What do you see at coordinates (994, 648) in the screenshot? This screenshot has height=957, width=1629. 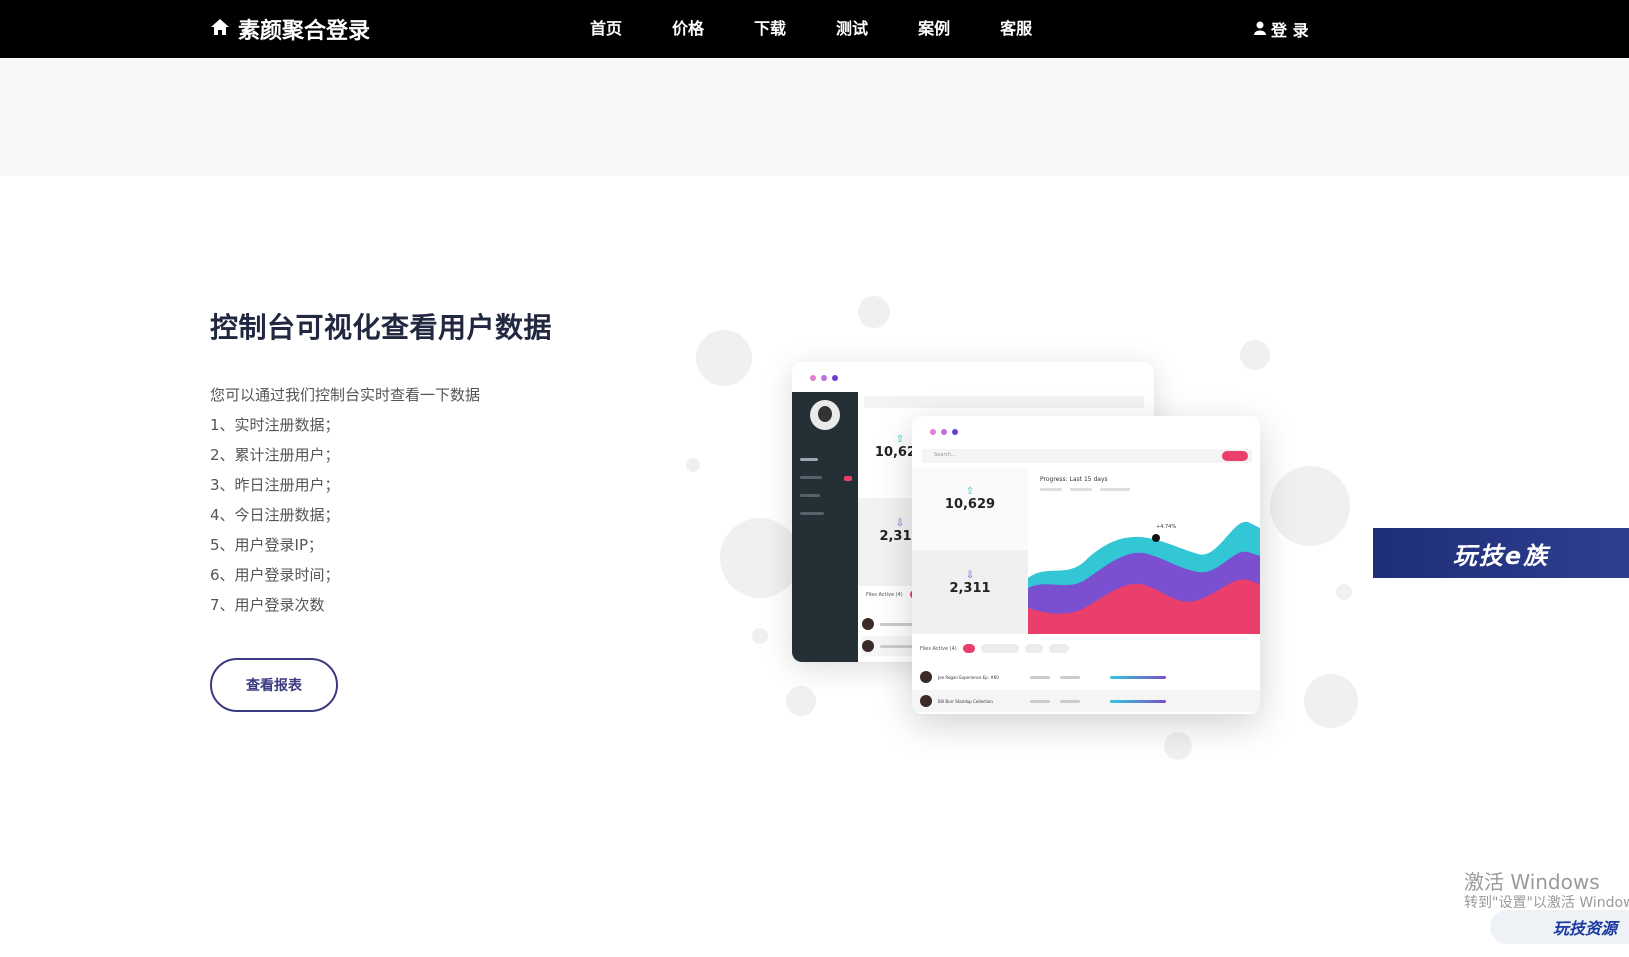 I see `files-filter-row: Files Active (4)` at bounding box center [994, 648].